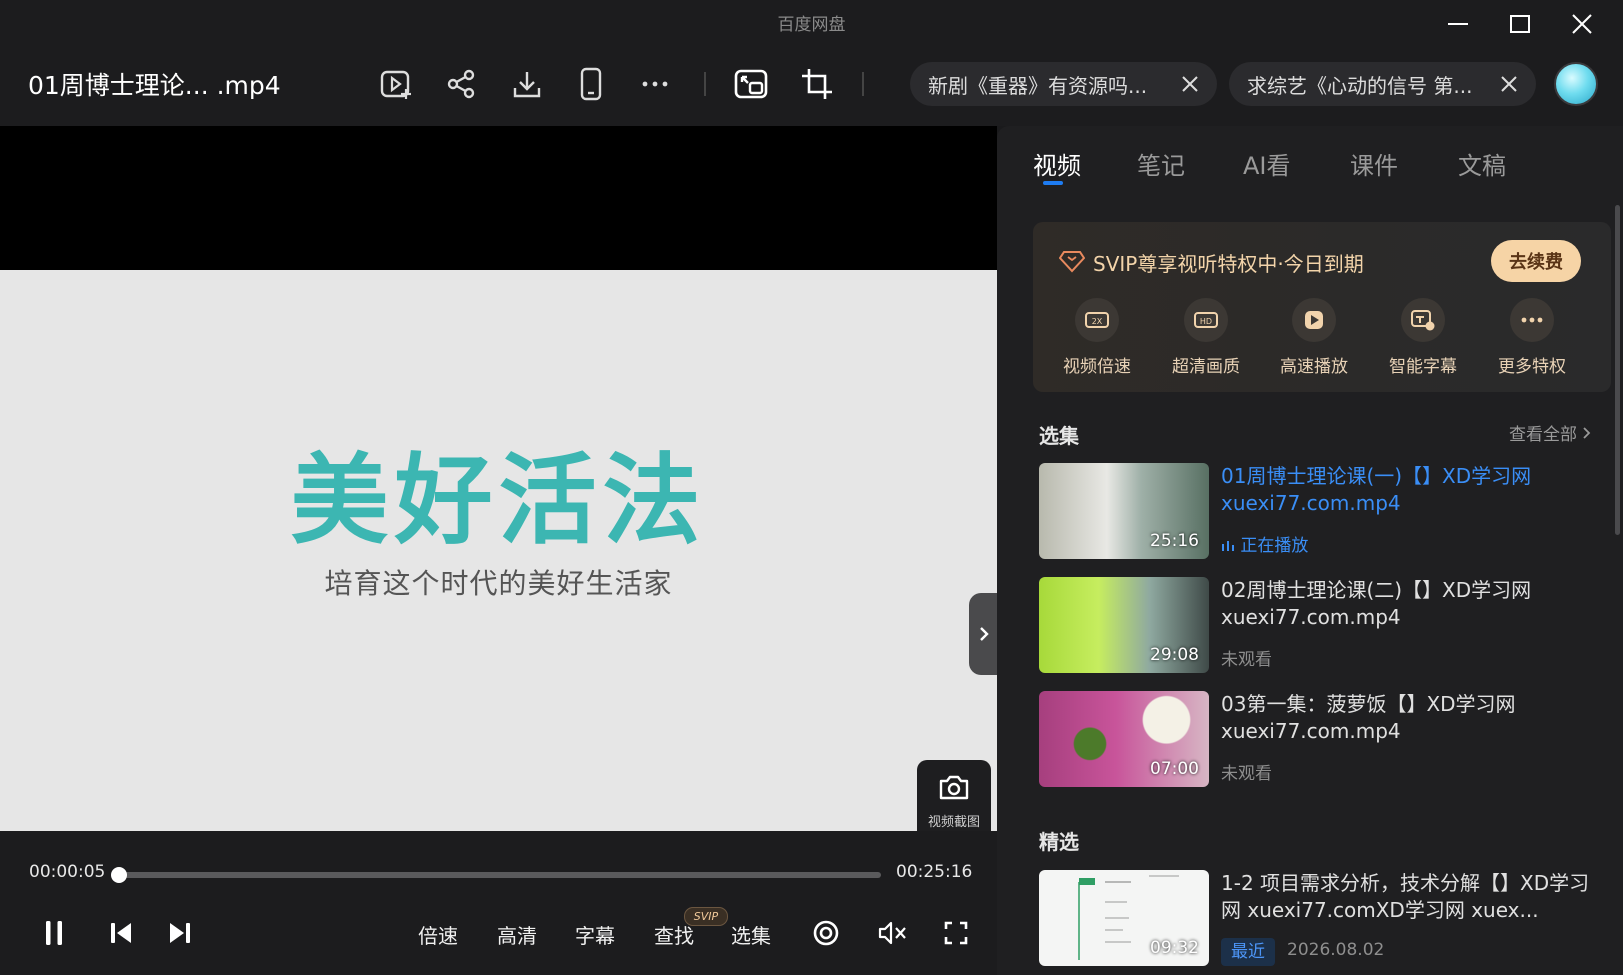 The height and width of the screenshot is (975, 1623). I want to click on tab-courseware: 课件, so click(1374, 163).